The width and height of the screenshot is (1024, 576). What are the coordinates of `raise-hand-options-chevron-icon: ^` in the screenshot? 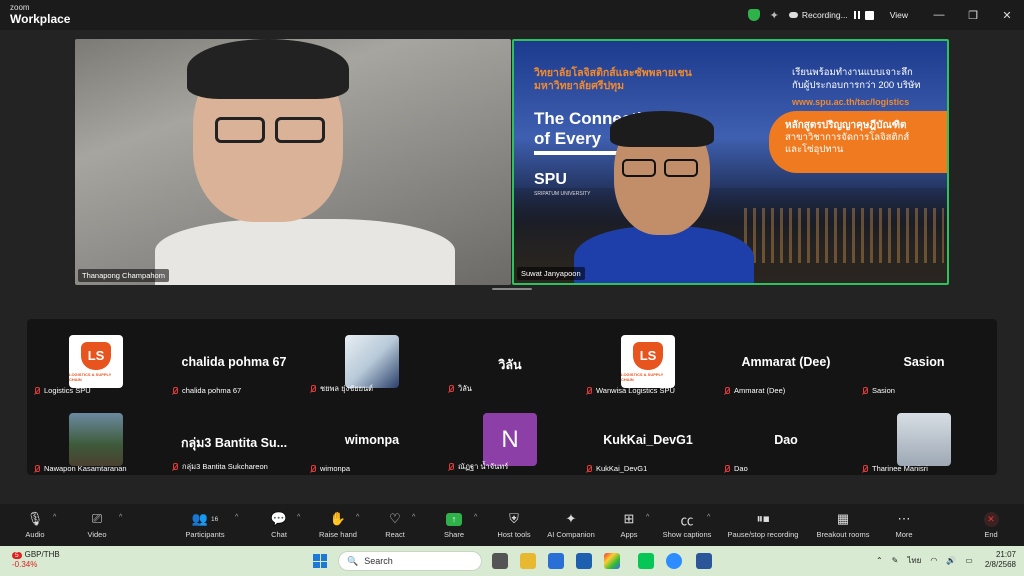 It's located at (357, 517).